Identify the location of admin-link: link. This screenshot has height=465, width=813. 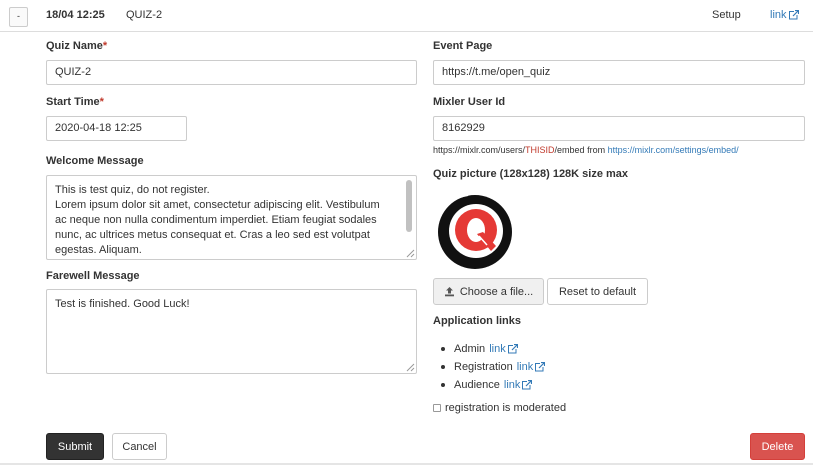
(503, 349).